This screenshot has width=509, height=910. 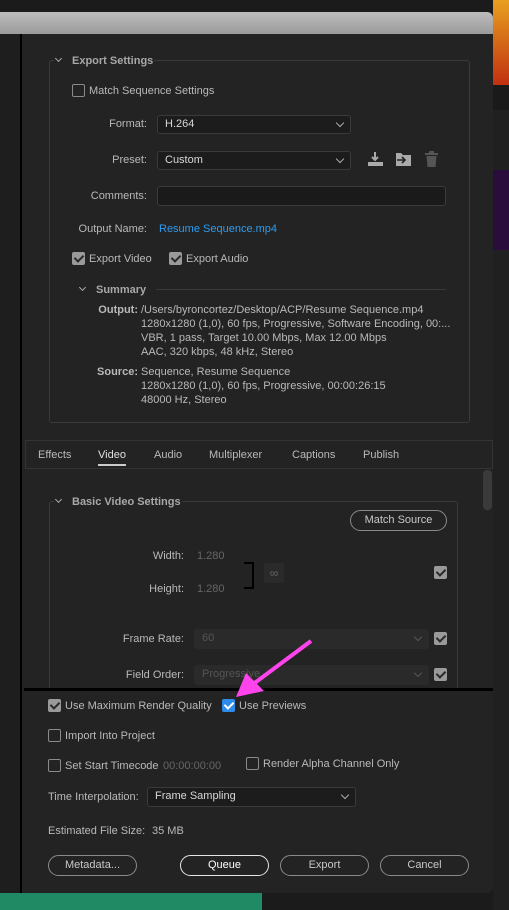 What do you see at coordinates (78, 90) in the screenshot?
I see `match-sequence-checkbox` at bounding box center [78, 90].